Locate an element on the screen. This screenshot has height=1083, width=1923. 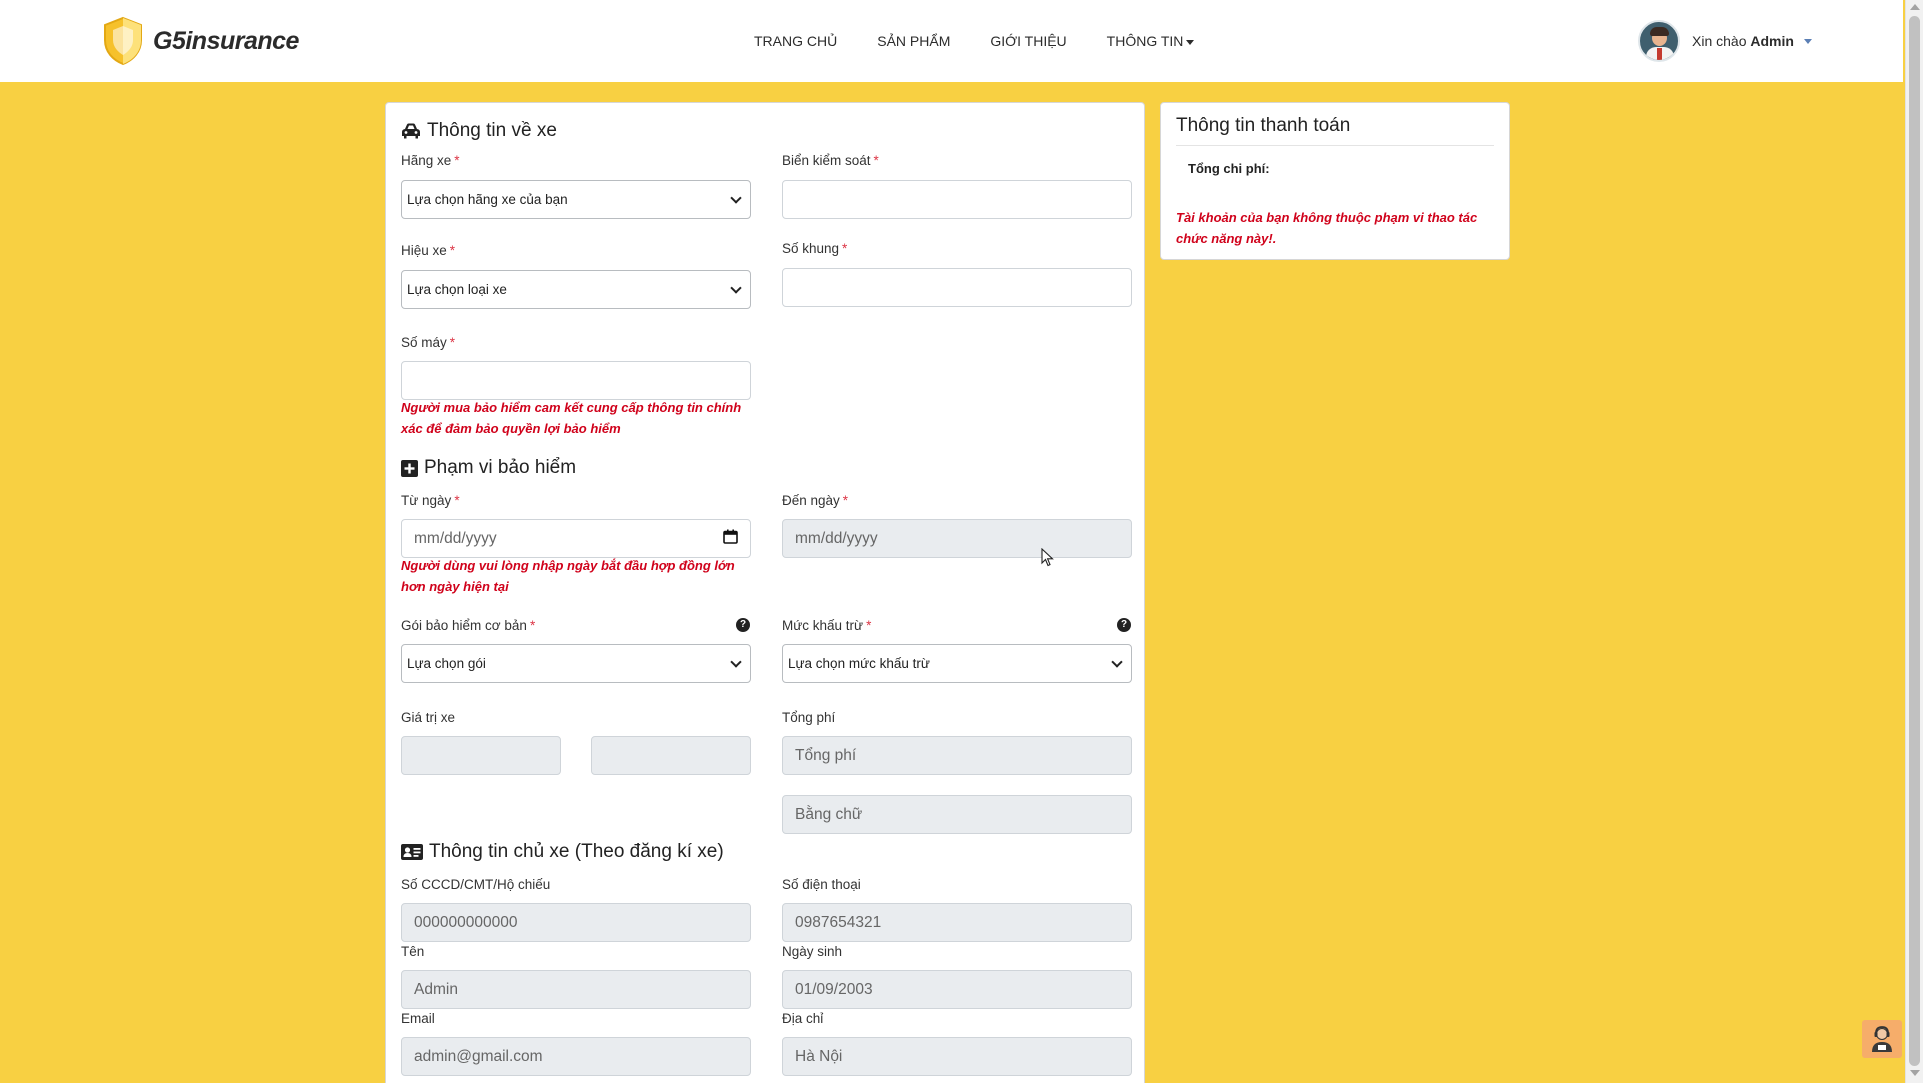
address-label: Địa chỉ is located at coordinates (803, 1018).